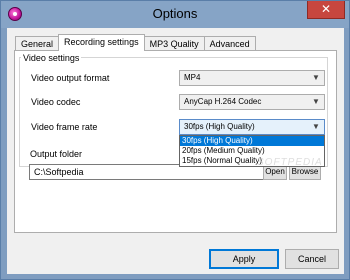 The image size is (350, 280). I want to click on video-frame-rate-value: 30fps (High Quality), so click(219, 126).